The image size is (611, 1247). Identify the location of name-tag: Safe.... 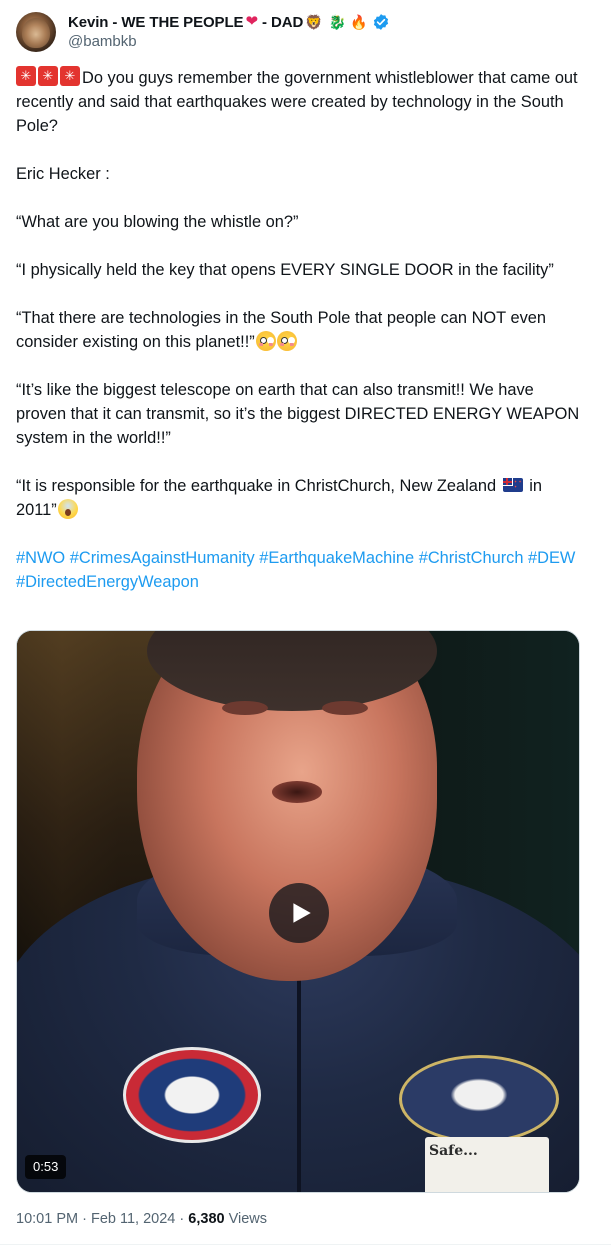
(487, 1164).